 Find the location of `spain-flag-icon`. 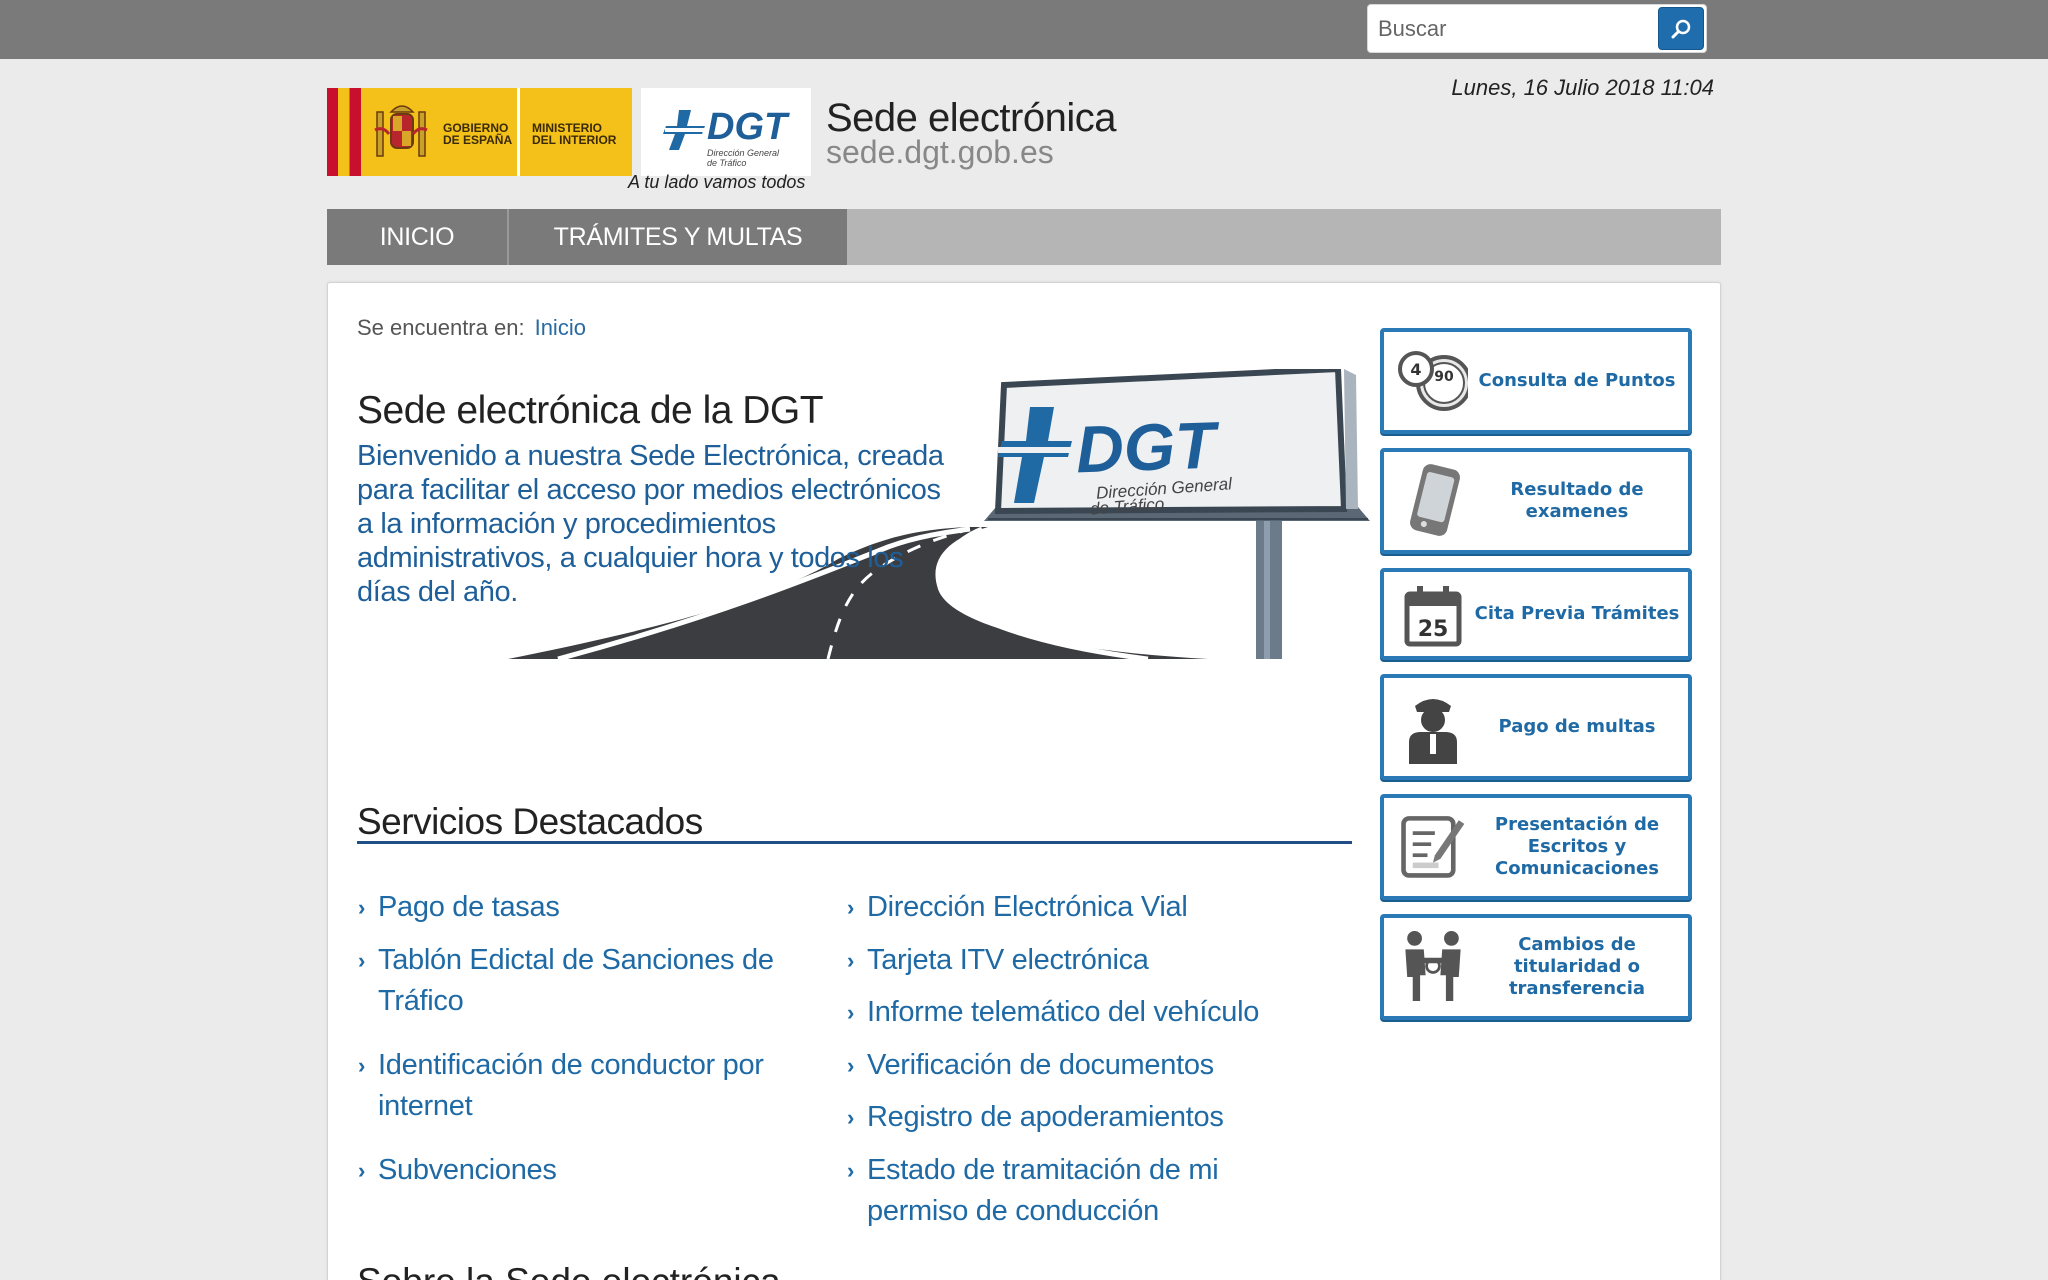

spain-flag-icon is located at coordinates (344, 132).